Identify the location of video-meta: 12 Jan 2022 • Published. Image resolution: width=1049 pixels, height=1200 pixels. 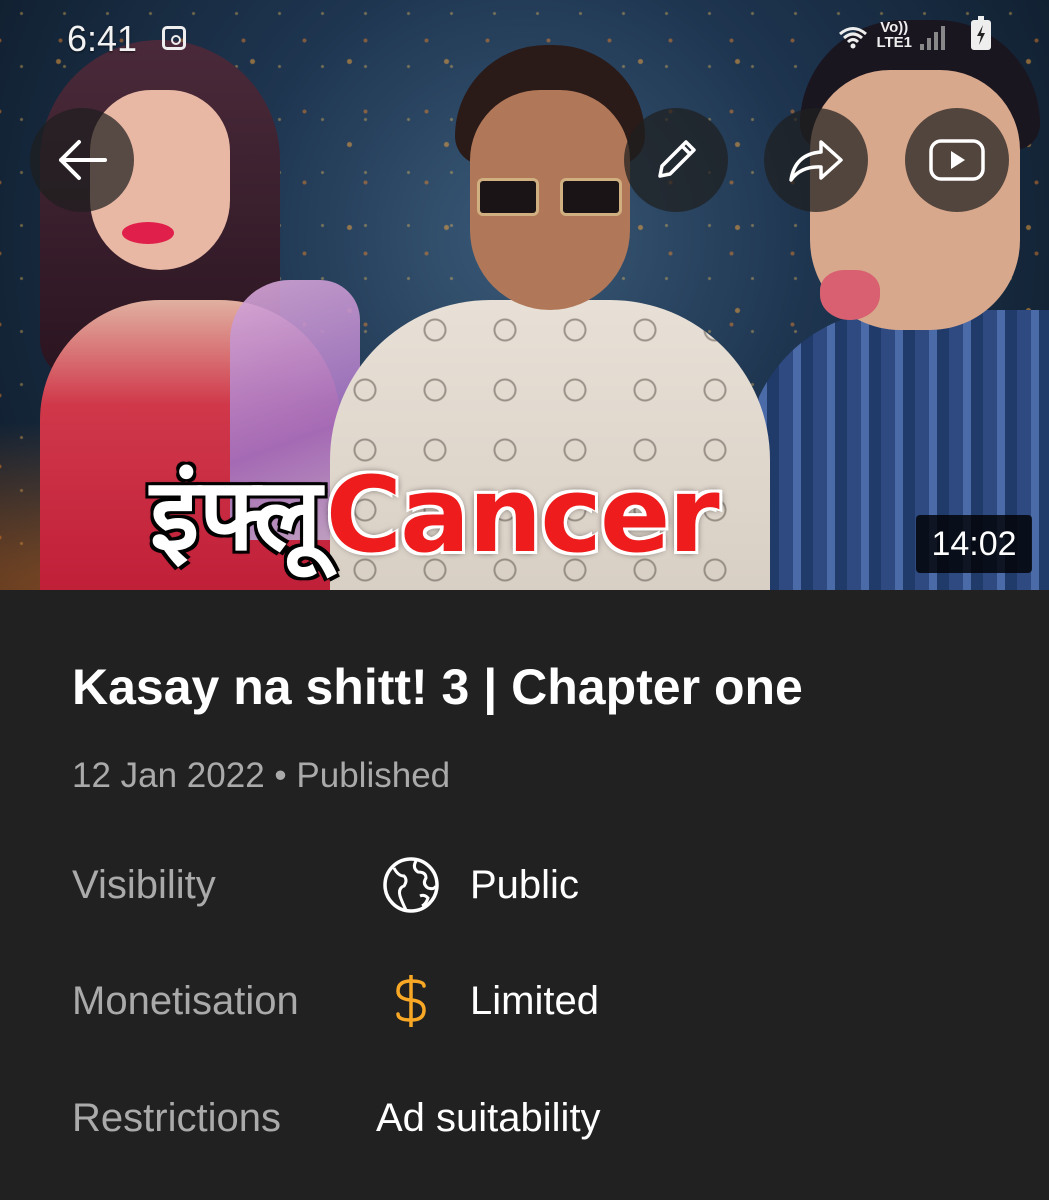
(261, 776).